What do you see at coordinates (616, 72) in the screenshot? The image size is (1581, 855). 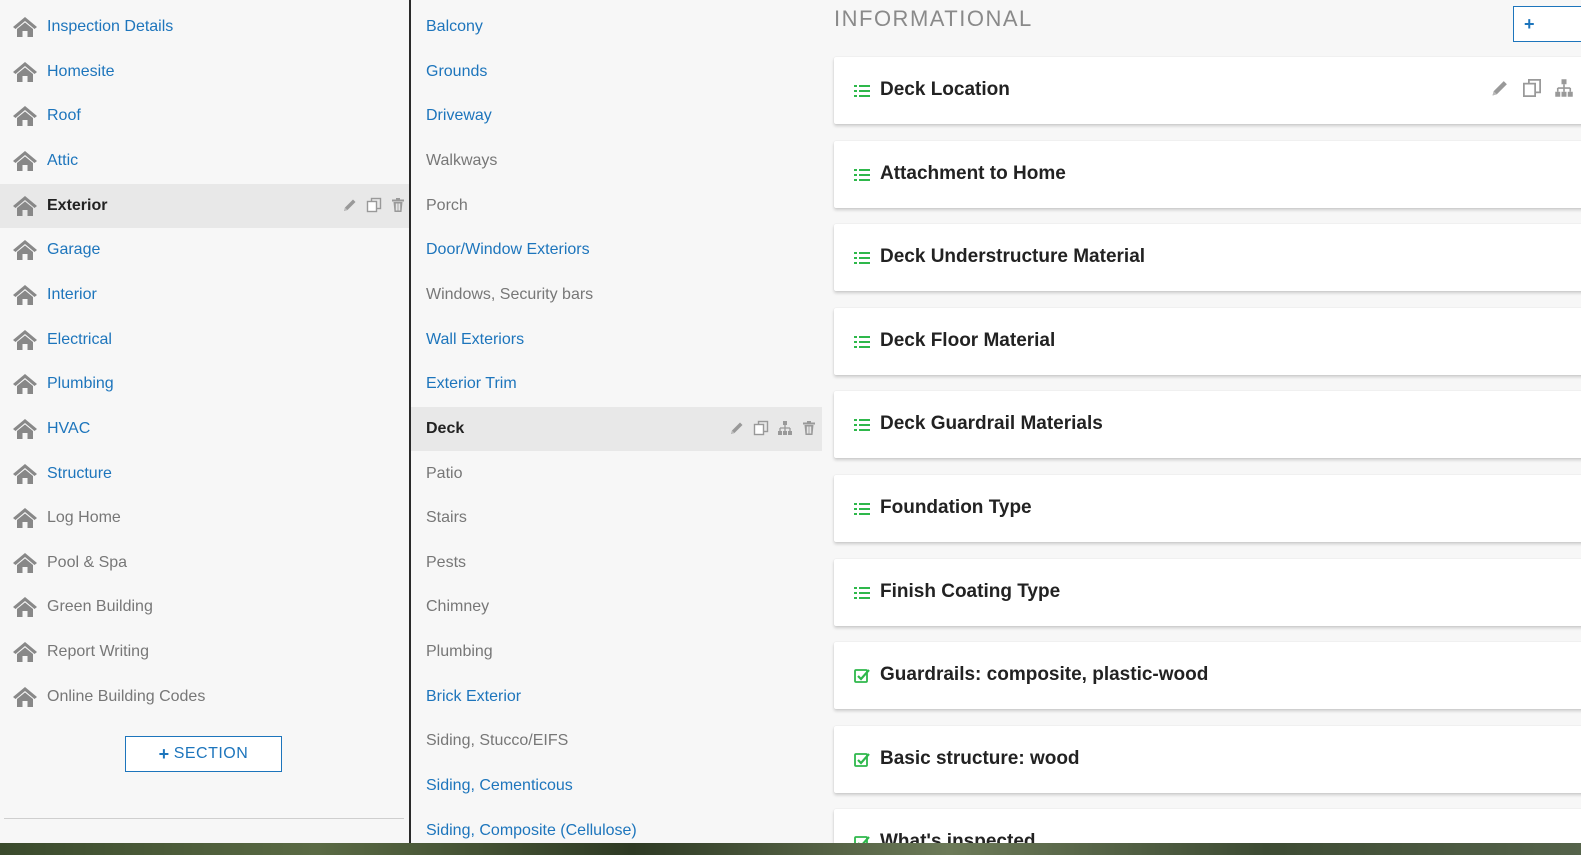 I see `subsection-item: Grounds` at bounding box center [616, 72].